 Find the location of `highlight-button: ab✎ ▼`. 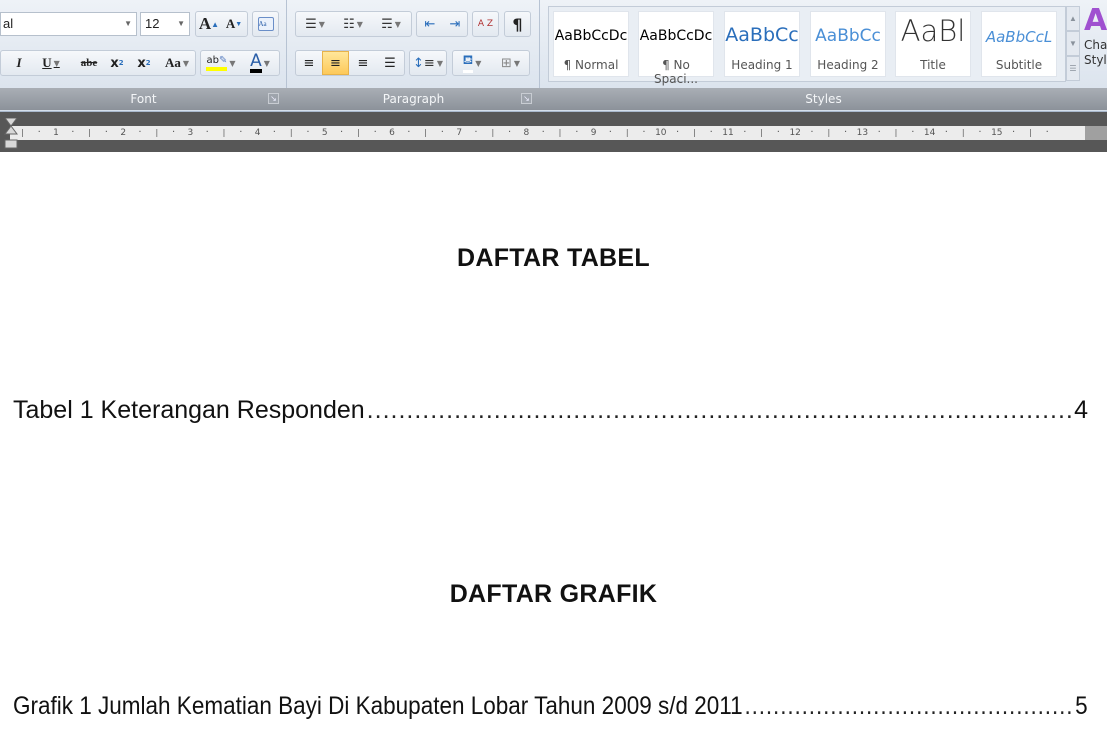

highlight-button: ab✎ ▼ is located at coordinates (221, 63).